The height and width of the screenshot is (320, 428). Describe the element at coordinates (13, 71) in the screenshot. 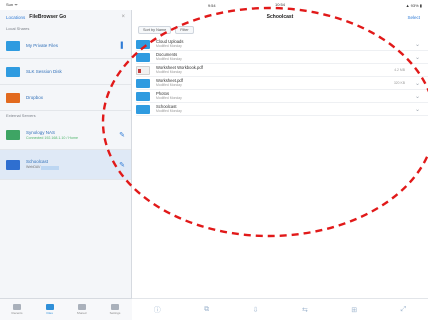

I see `drive-icon` at that location.